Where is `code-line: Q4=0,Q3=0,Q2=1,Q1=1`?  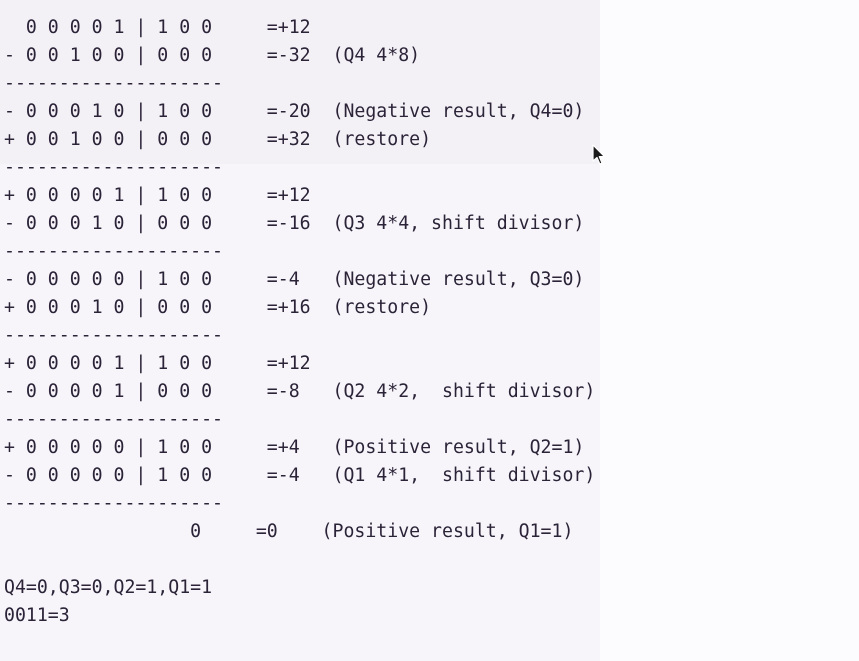
code-line: Q4=0,Q3=0,Q2=1,Q1=1 is located at coordinates (108, 587).